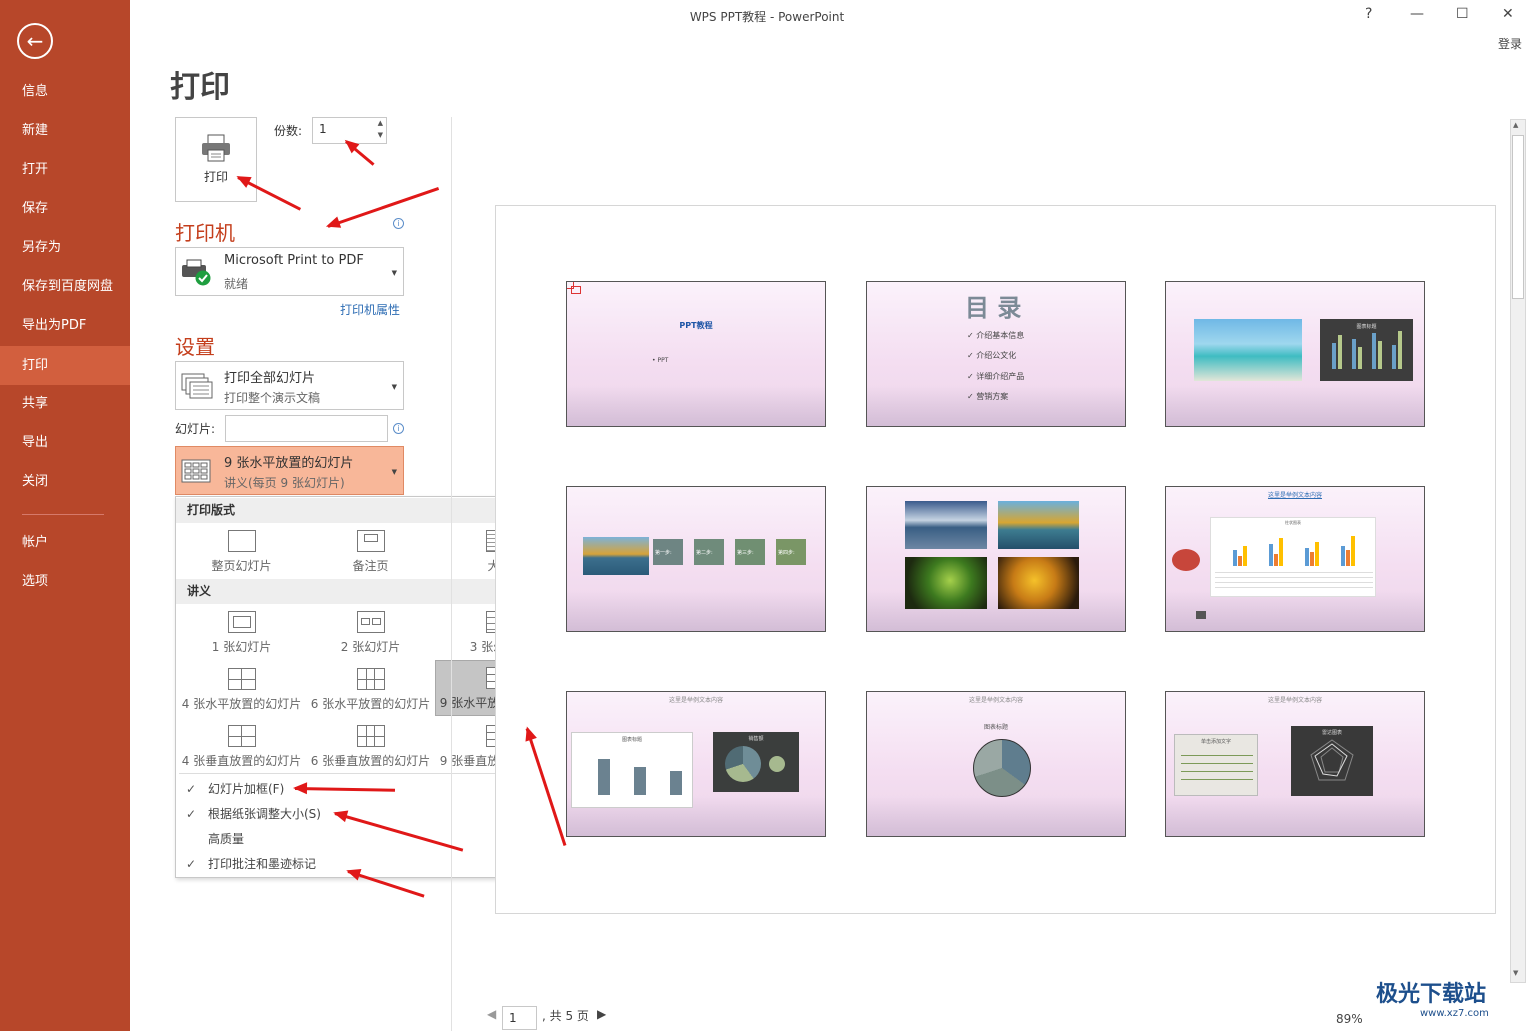 The image size is (1534, 1031). Describe the element at coordinates (264, 814) in the screenshot. I see `toggle-label: 根据纸张调整大小(S)` at that location.